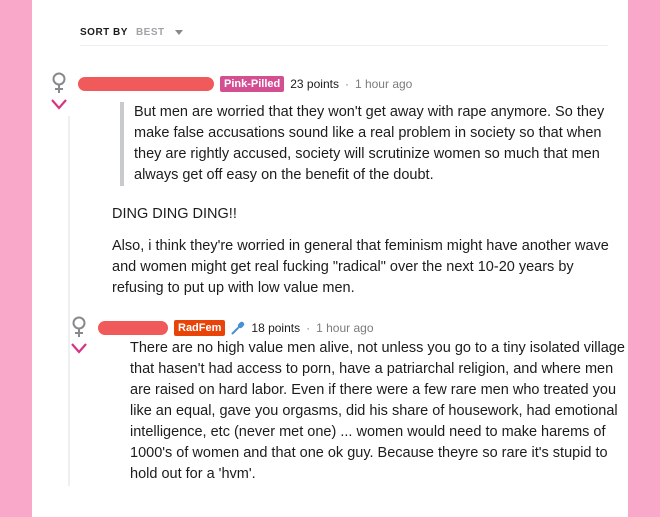 The height and width of the screenshot is (517, 660). I want to click on user-flair: Pink-Pilled, so click(252, 84).